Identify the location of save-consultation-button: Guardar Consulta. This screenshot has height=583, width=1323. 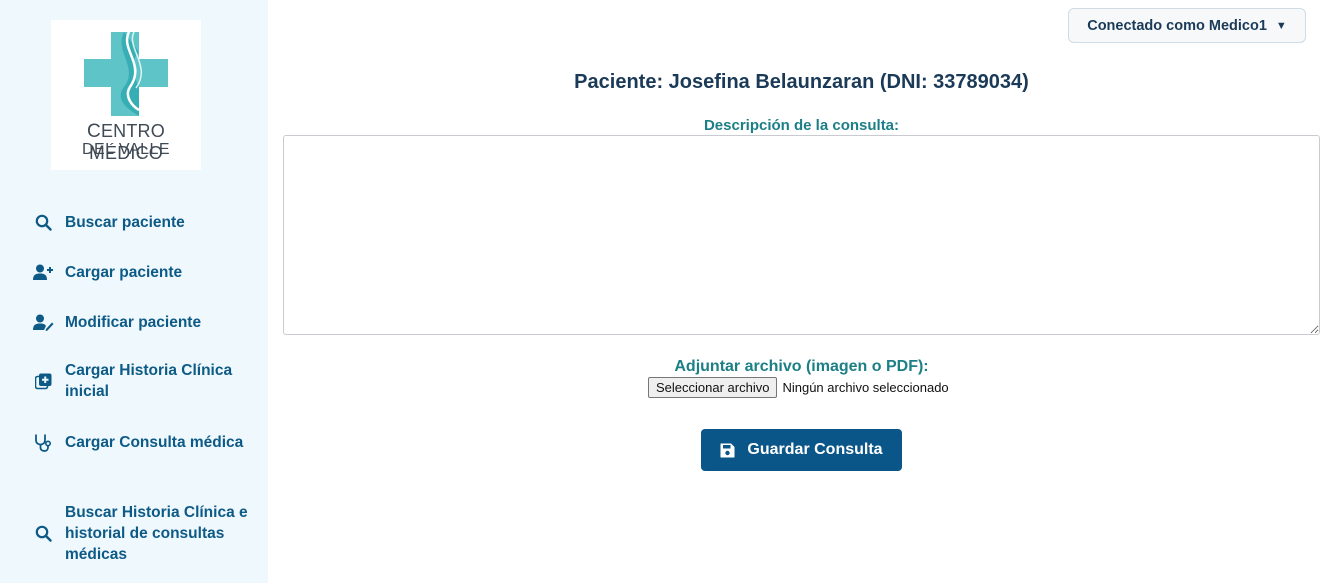
(801, 450).